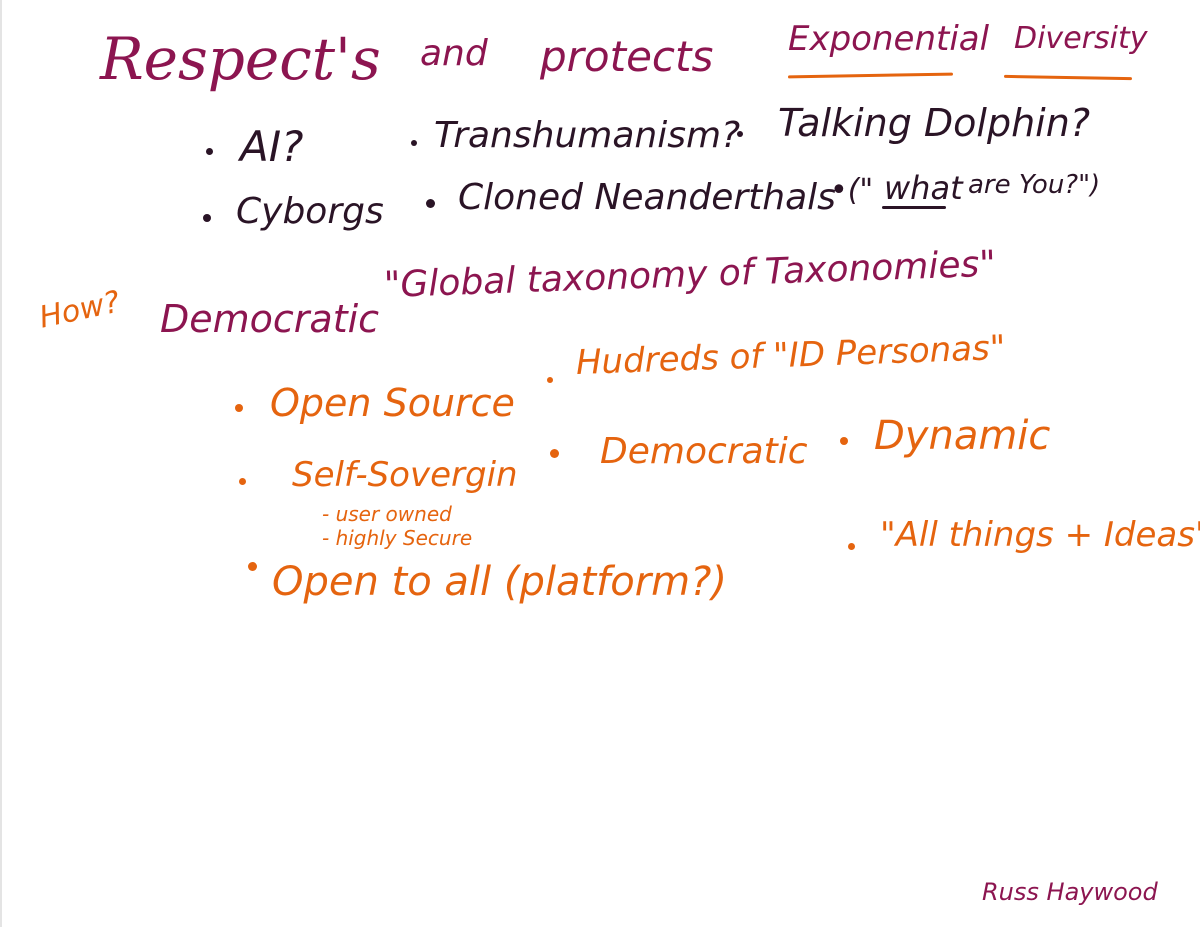  Describe the element at coordinates (1081, 38) in the screenshot. I see `title-word-diversity: Diversity` at that location.